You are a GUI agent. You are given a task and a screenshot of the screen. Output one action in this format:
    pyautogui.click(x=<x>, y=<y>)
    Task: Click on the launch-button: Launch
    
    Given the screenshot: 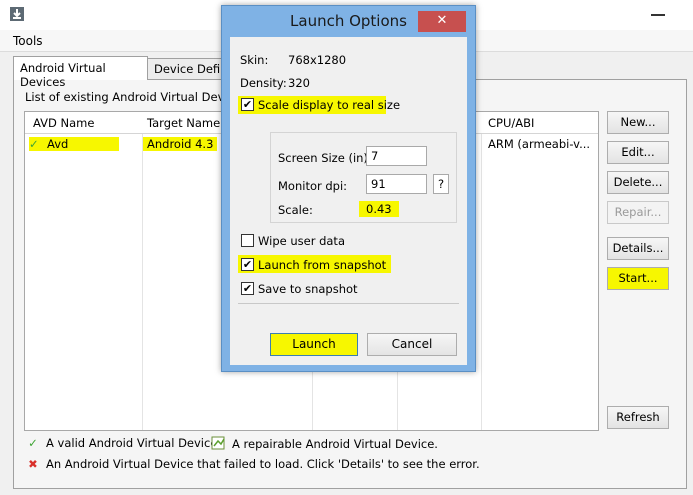 What is the action you would take?
    pyautogui.click(x=314, y=344)
    